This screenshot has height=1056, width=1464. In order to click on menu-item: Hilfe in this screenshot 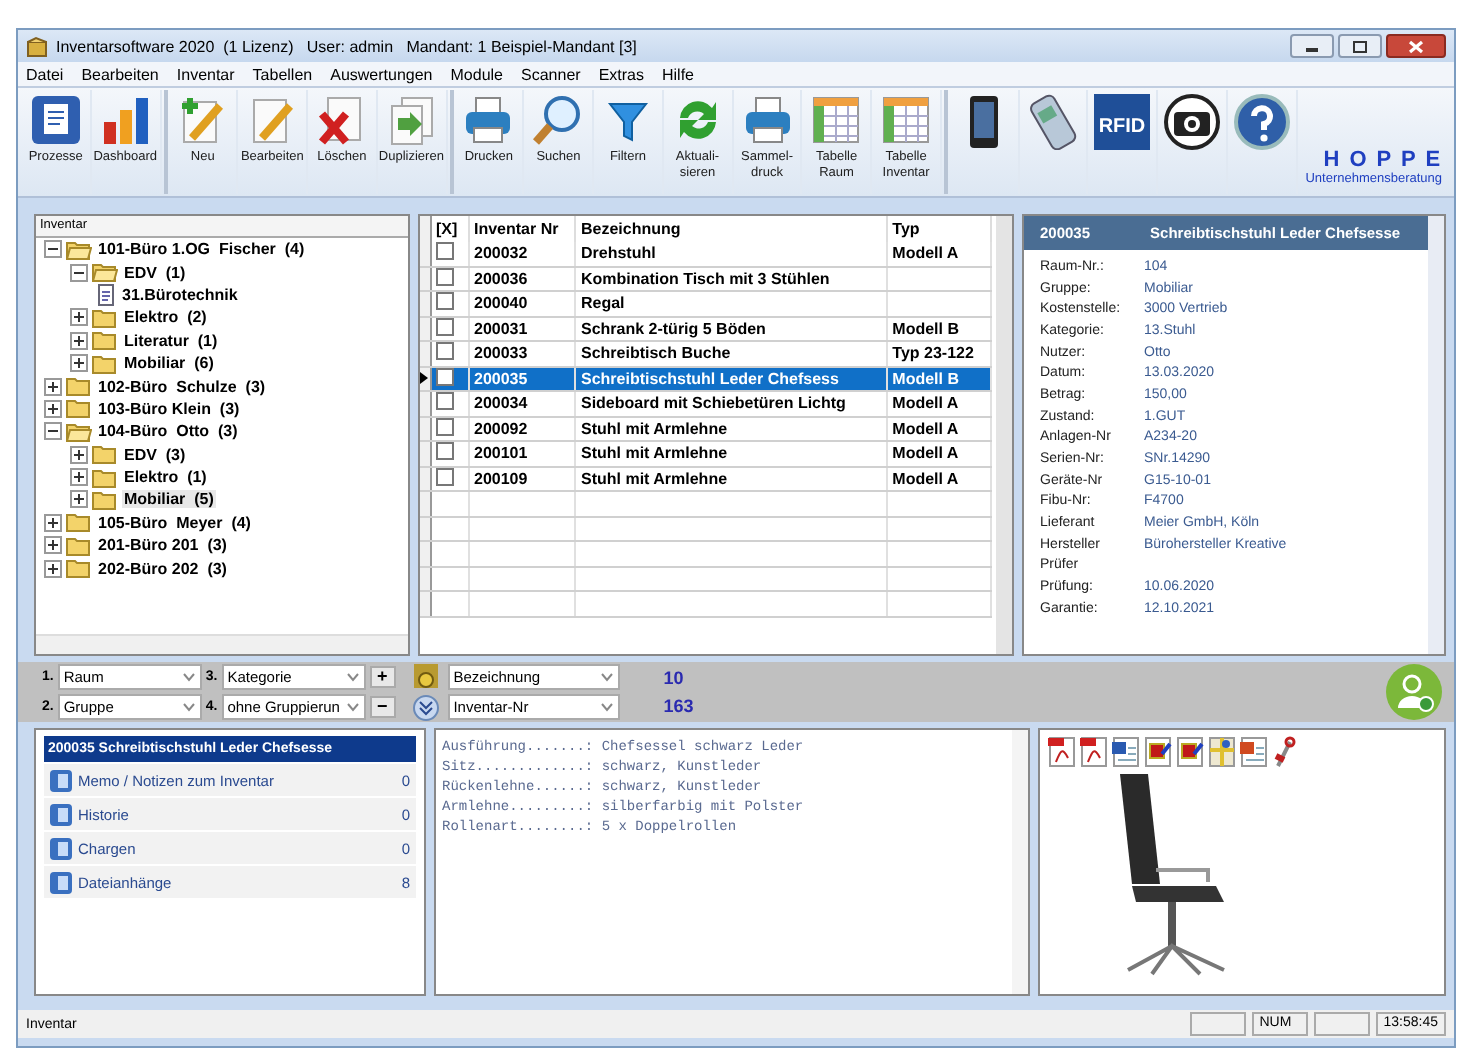, I will do `click(677, 74)`.